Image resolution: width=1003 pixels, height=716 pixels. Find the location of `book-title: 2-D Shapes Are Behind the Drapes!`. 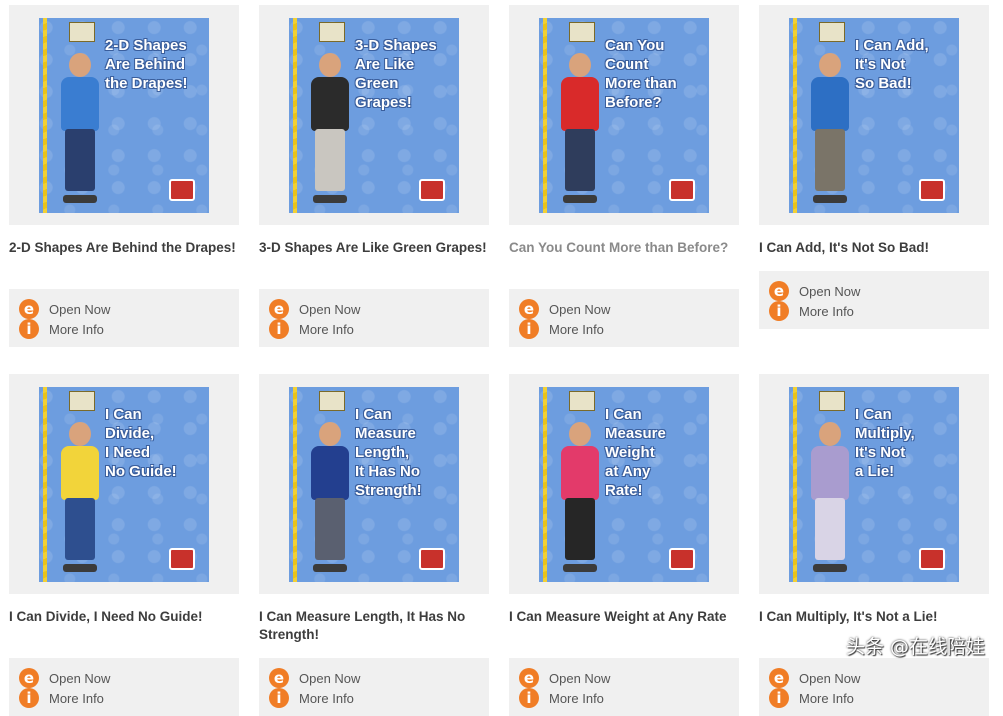

book-title: 2-D Shapes Are Behind the Drapes! is located at coordinates (124, 257).